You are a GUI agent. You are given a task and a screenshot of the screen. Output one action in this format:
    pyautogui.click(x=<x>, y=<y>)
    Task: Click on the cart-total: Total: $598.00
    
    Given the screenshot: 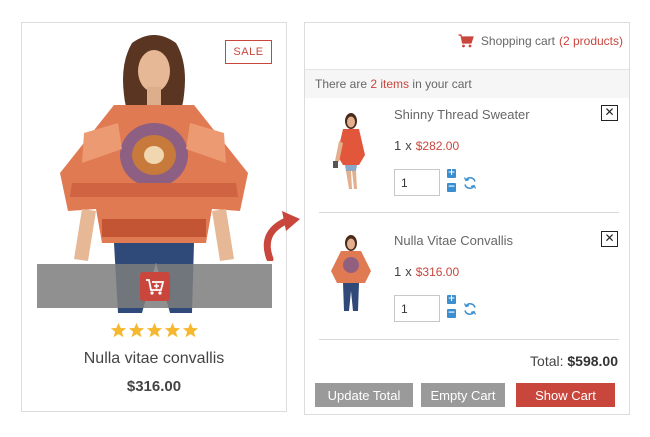 What is the action you would take?
    pyautogui.click(x=574, y=361)
    